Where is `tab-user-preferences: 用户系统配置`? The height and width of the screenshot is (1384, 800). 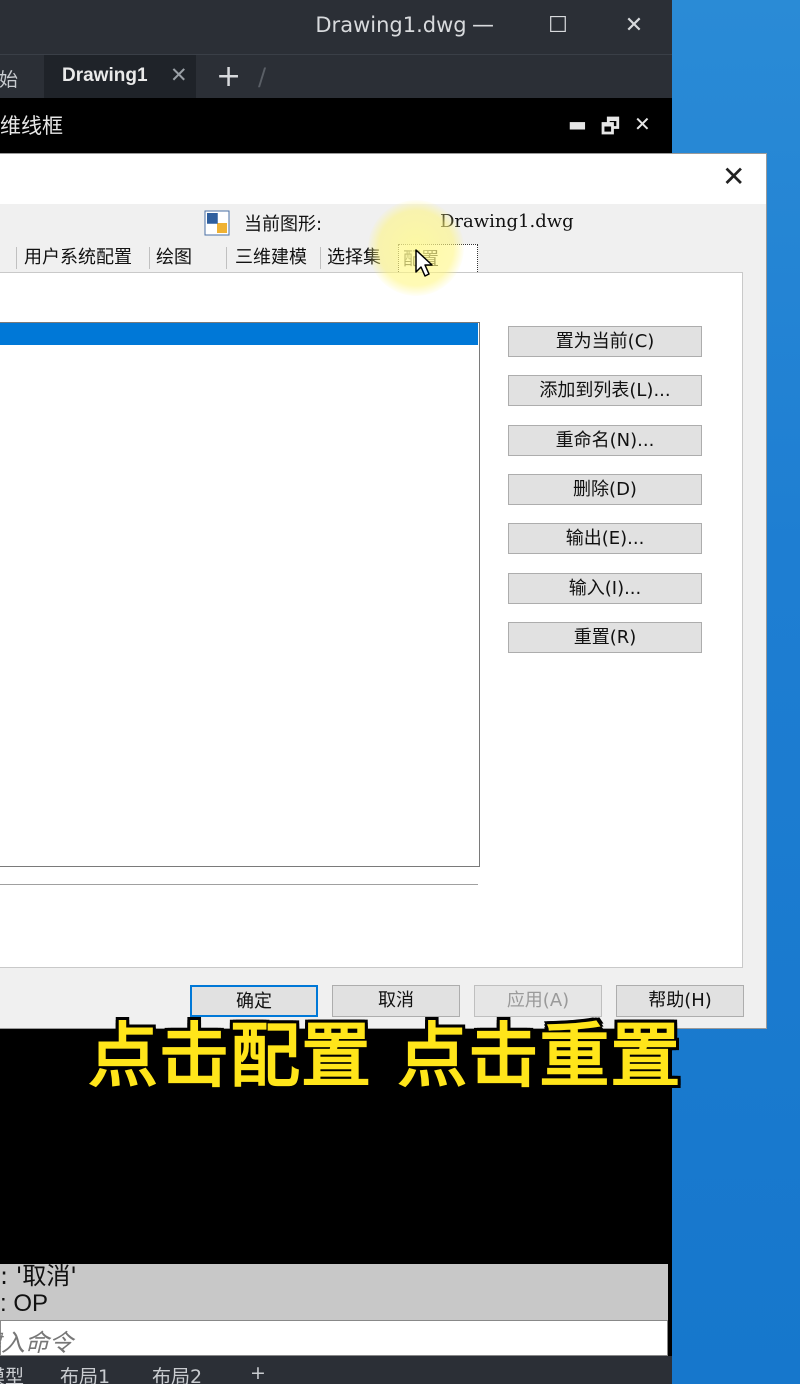
tab-user-preferences: 用户系统配置 is located at coordinates (78, 258).